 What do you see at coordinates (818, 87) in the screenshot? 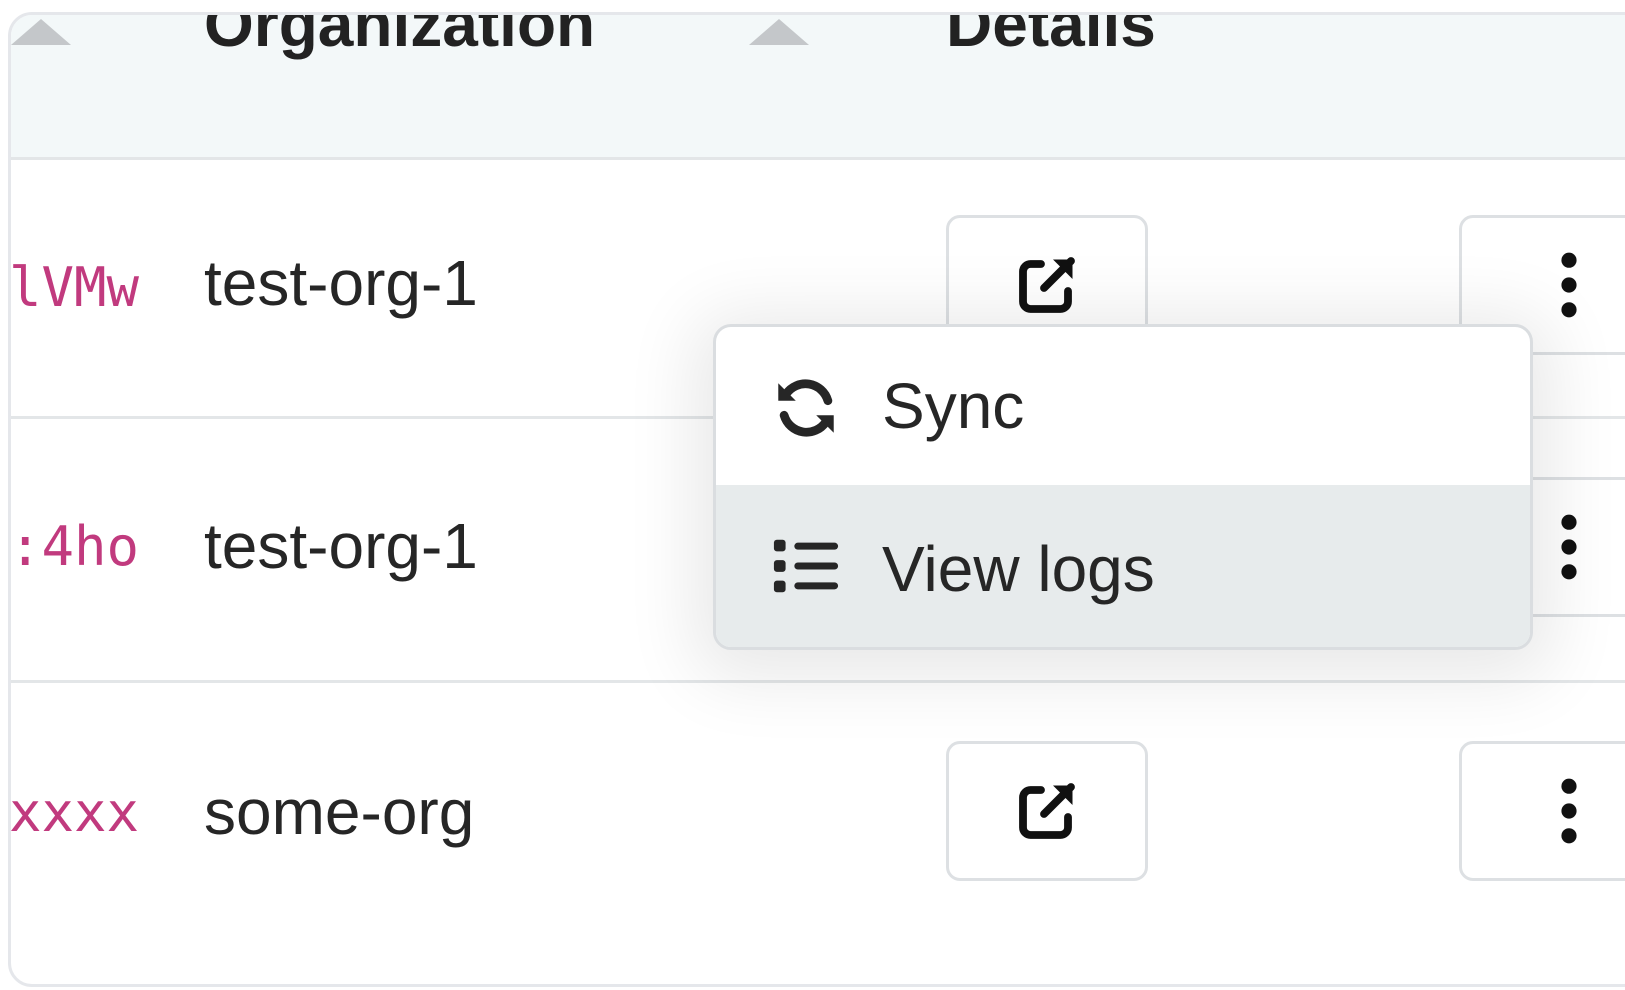
I see `table-header: Organization Details` at bounding box center [818, 87].